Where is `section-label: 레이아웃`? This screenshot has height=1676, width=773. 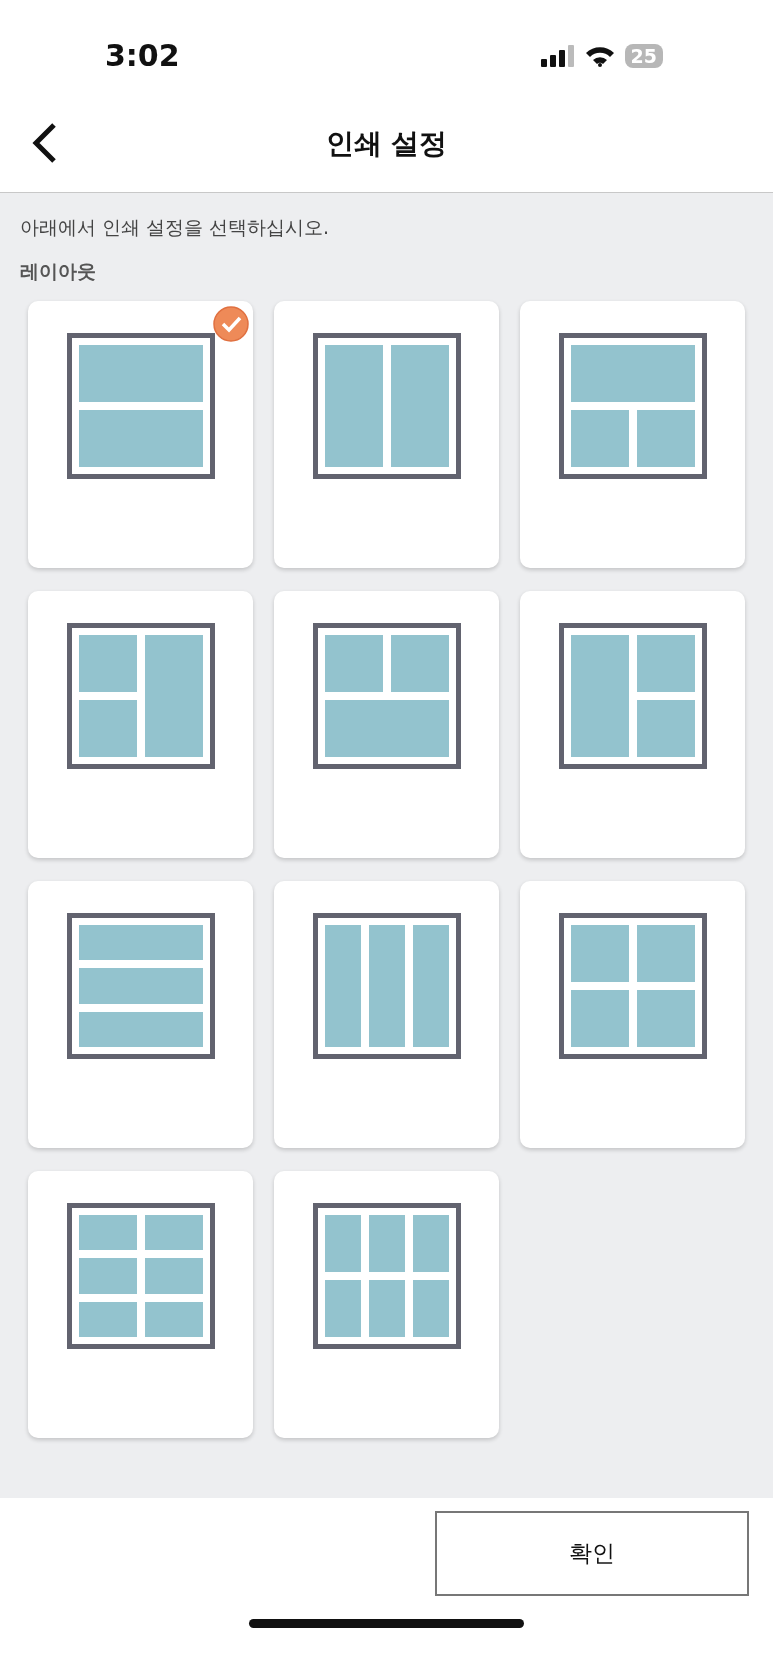 section-label: 레이아웃 is located at coordinates (58, 271).